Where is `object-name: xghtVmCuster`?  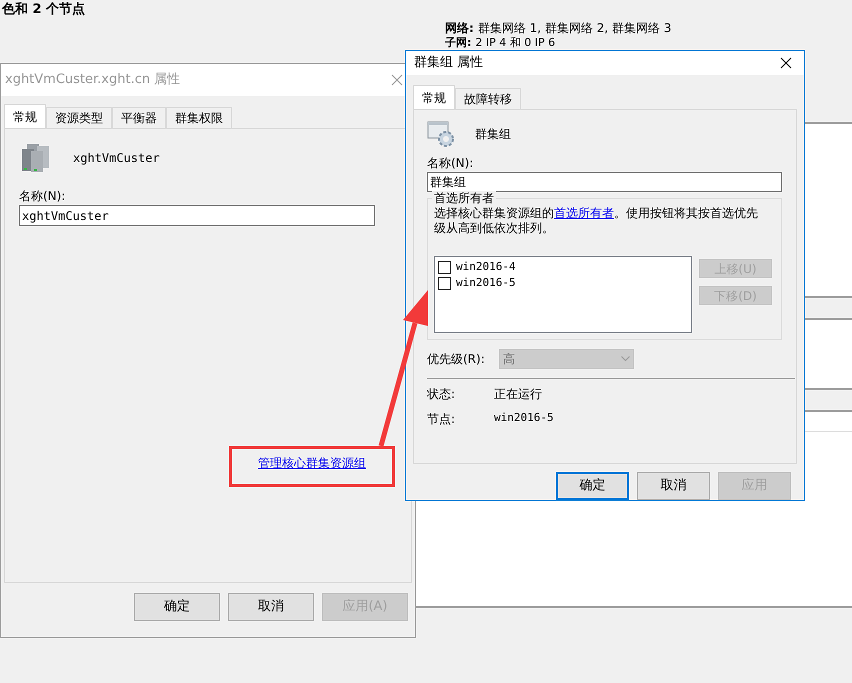
object-name: xghtVmCuster is located at coordinates (116, 158).